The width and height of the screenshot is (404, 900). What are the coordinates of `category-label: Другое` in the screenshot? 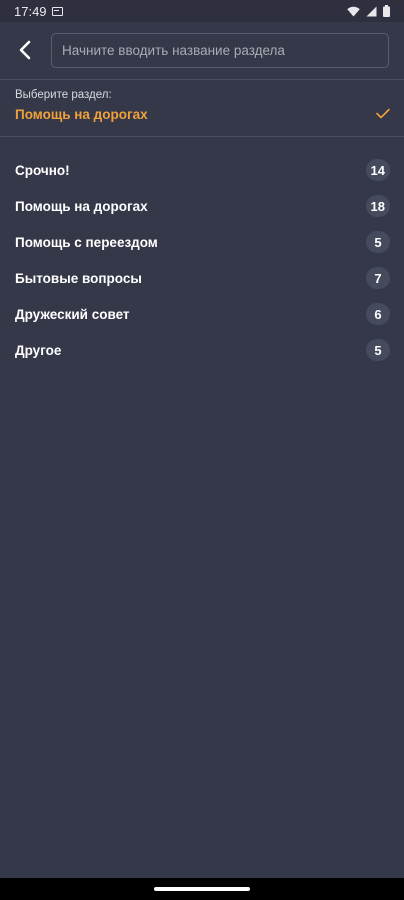 It's located at (38, 350).